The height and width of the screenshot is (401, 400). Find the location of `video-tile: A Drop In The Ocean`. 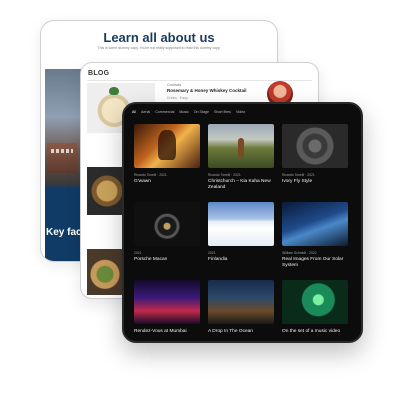

video-tile: A Drop In The Ocean is located at coordinates (241, 307).